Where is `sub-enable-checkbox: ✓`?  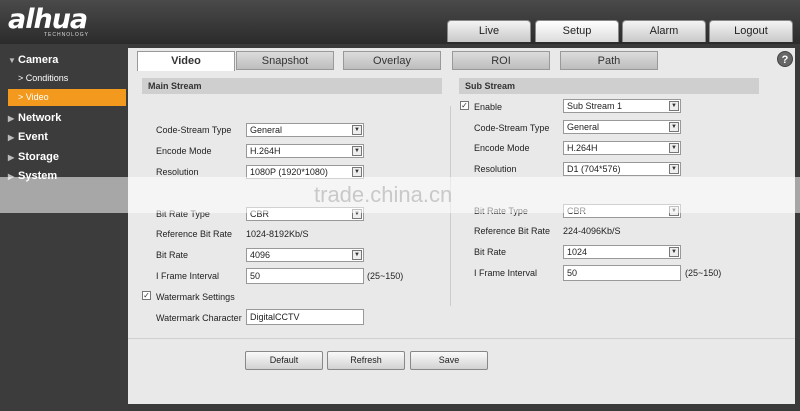 sub-enable-checkbox: ✓ is located at coordinates (464, 105).